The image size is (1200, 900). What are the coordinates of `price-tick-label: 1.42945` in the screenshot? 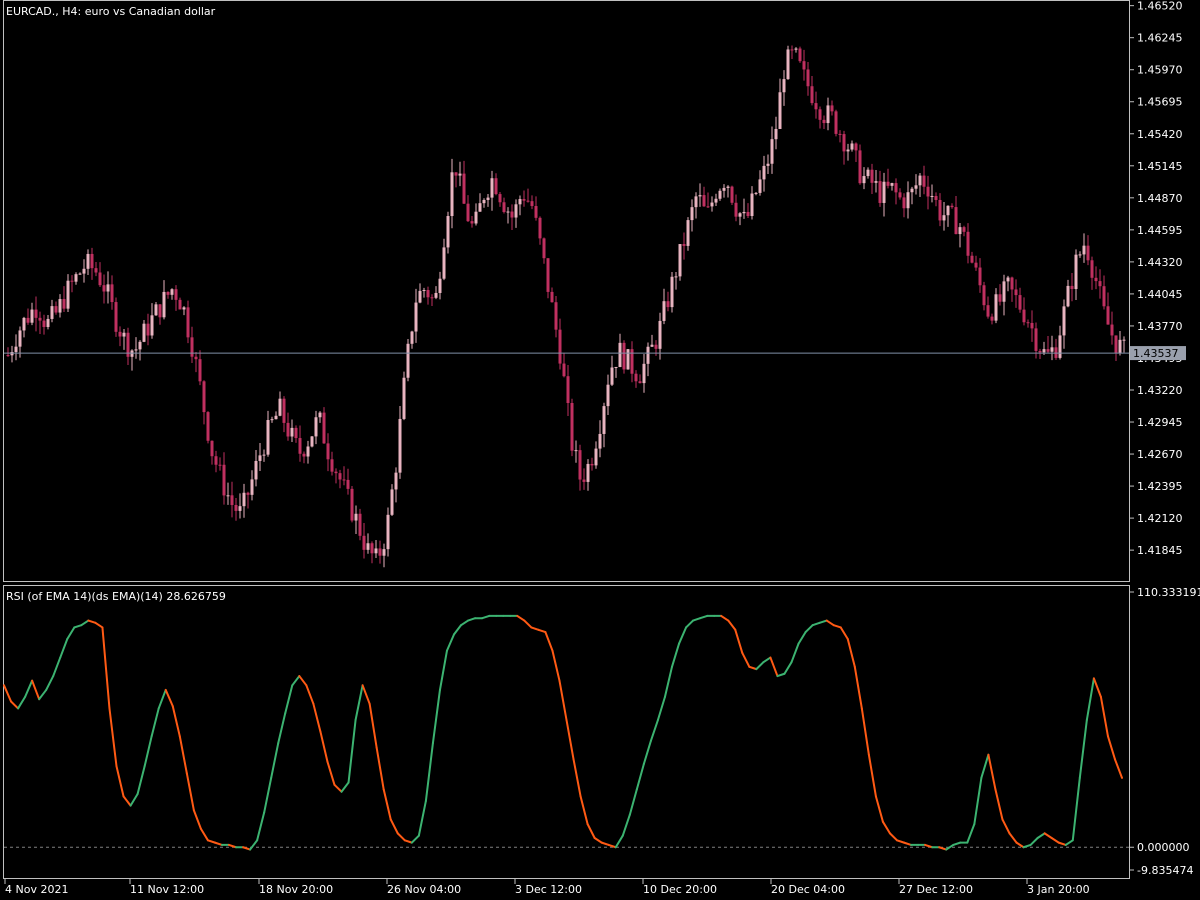 It's located at (1160, 422).